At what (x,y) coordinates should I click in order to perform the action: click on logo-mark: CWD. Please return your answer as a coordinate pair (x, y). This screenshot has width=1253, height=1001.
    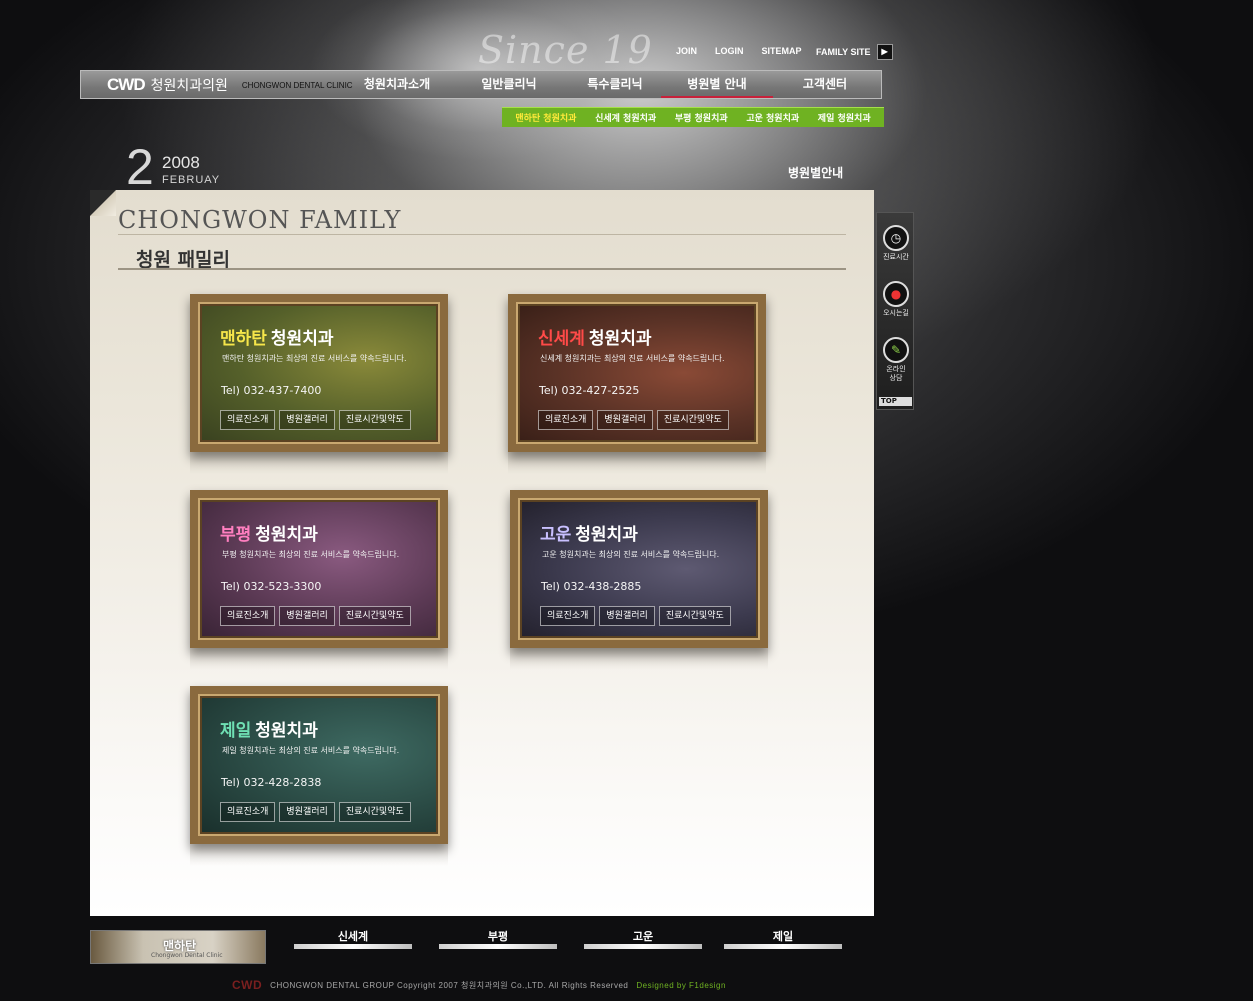
    Looking at the image, I should click on (126, 84).